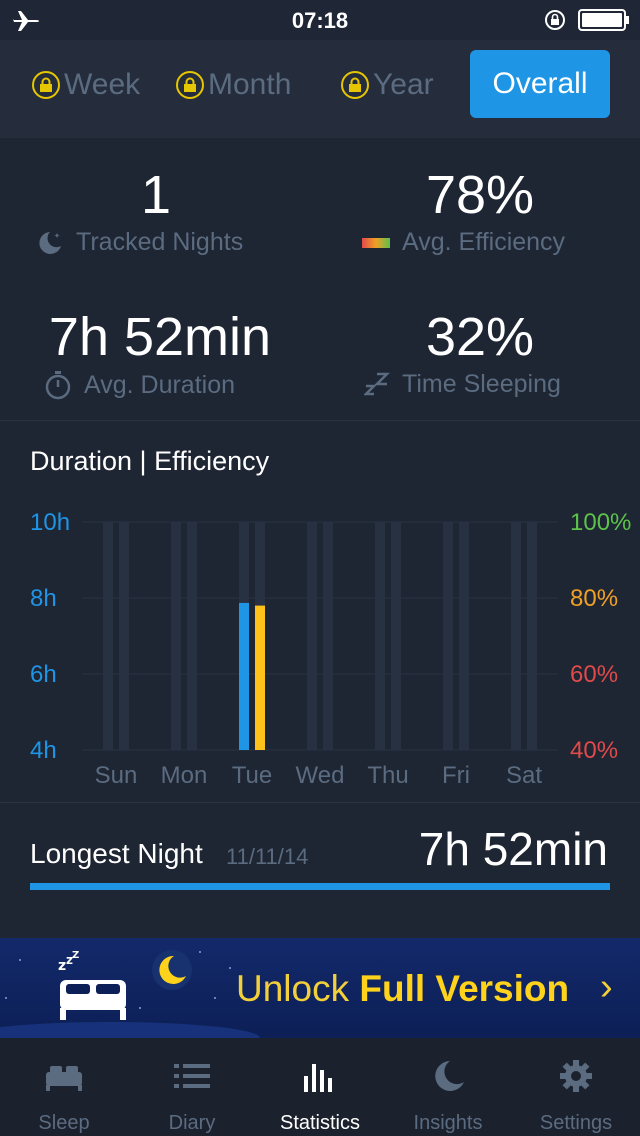 This screenshot has width=640, height=1136. Describe the element at coordinates (92, 985) in the screenshot. I see `bed-sleep-icon: z z Z` at that location.